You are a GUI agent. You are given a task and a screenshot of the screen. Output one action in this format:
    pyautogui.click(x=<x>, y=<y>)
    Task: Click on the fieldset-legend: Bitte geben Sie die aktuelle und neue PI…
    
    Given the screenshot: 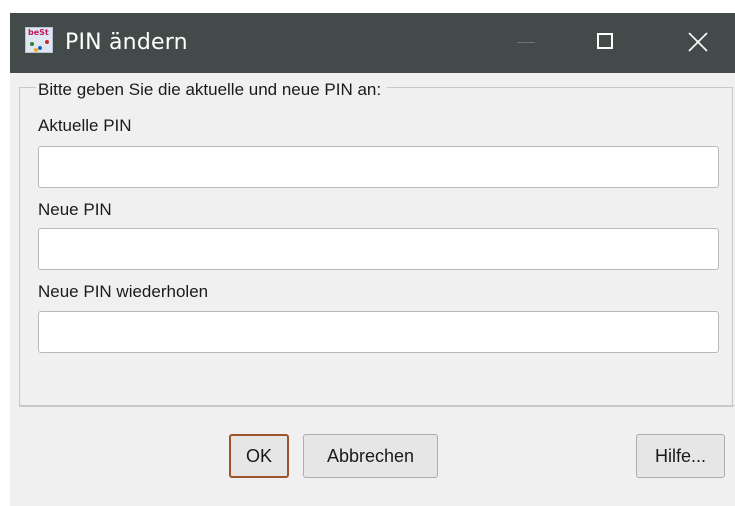 What is the action you would take?
    pyautogui.click(x=212, y=90)
    